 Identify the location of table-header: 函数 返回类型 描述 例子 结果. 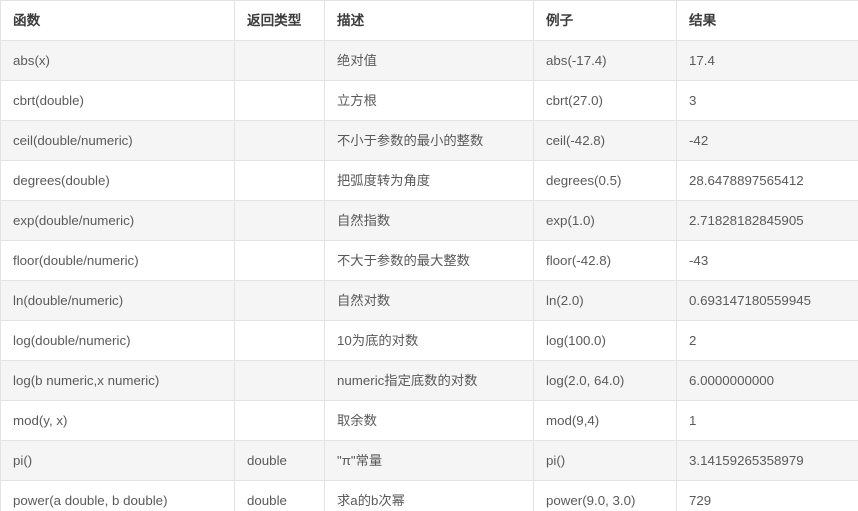
(429, 20).